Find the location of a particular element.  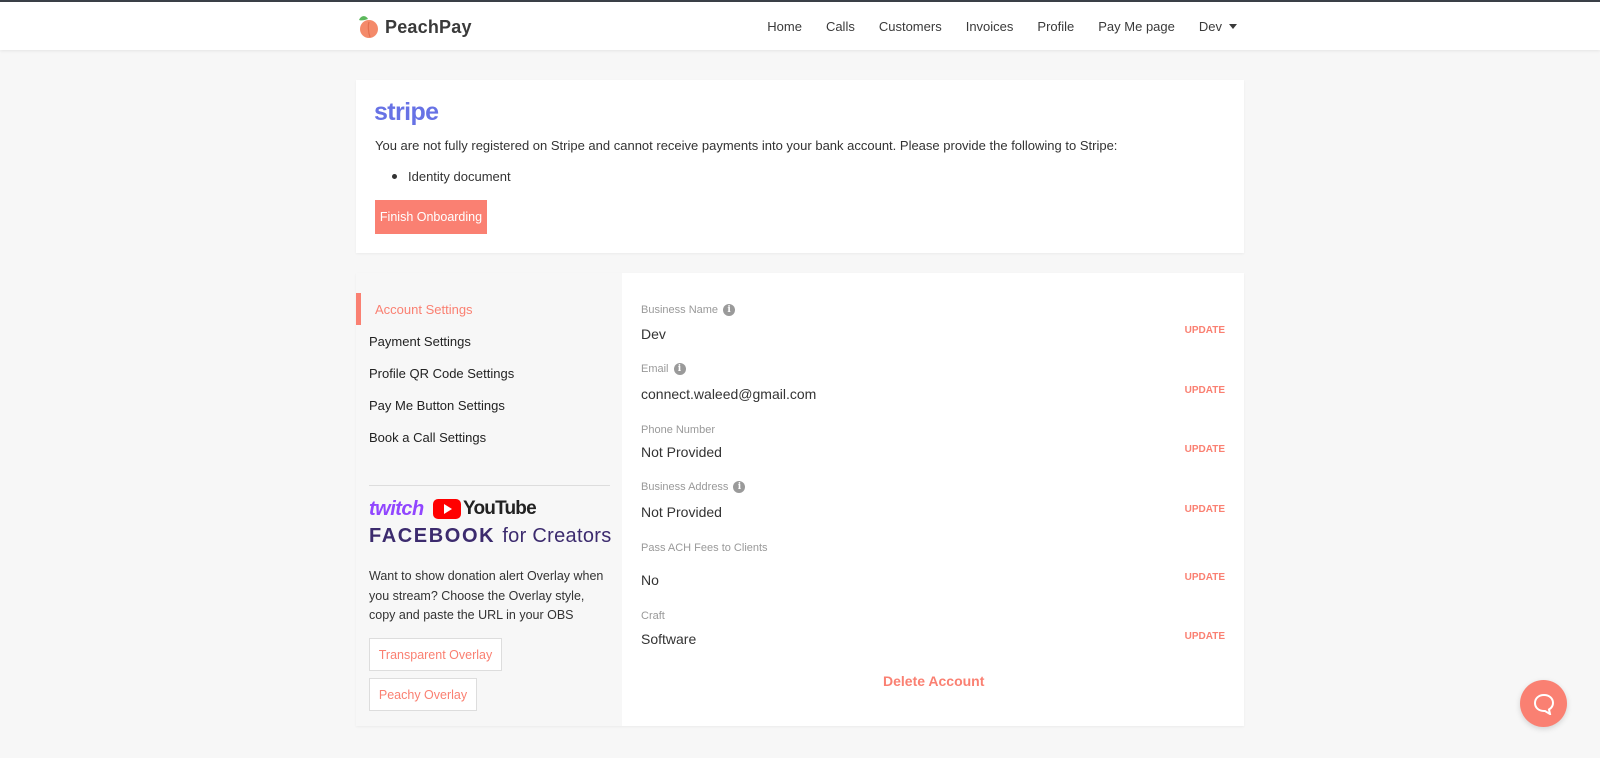

nav-pay-me-page: Pay Me page is located at coordinates (1136, 26).